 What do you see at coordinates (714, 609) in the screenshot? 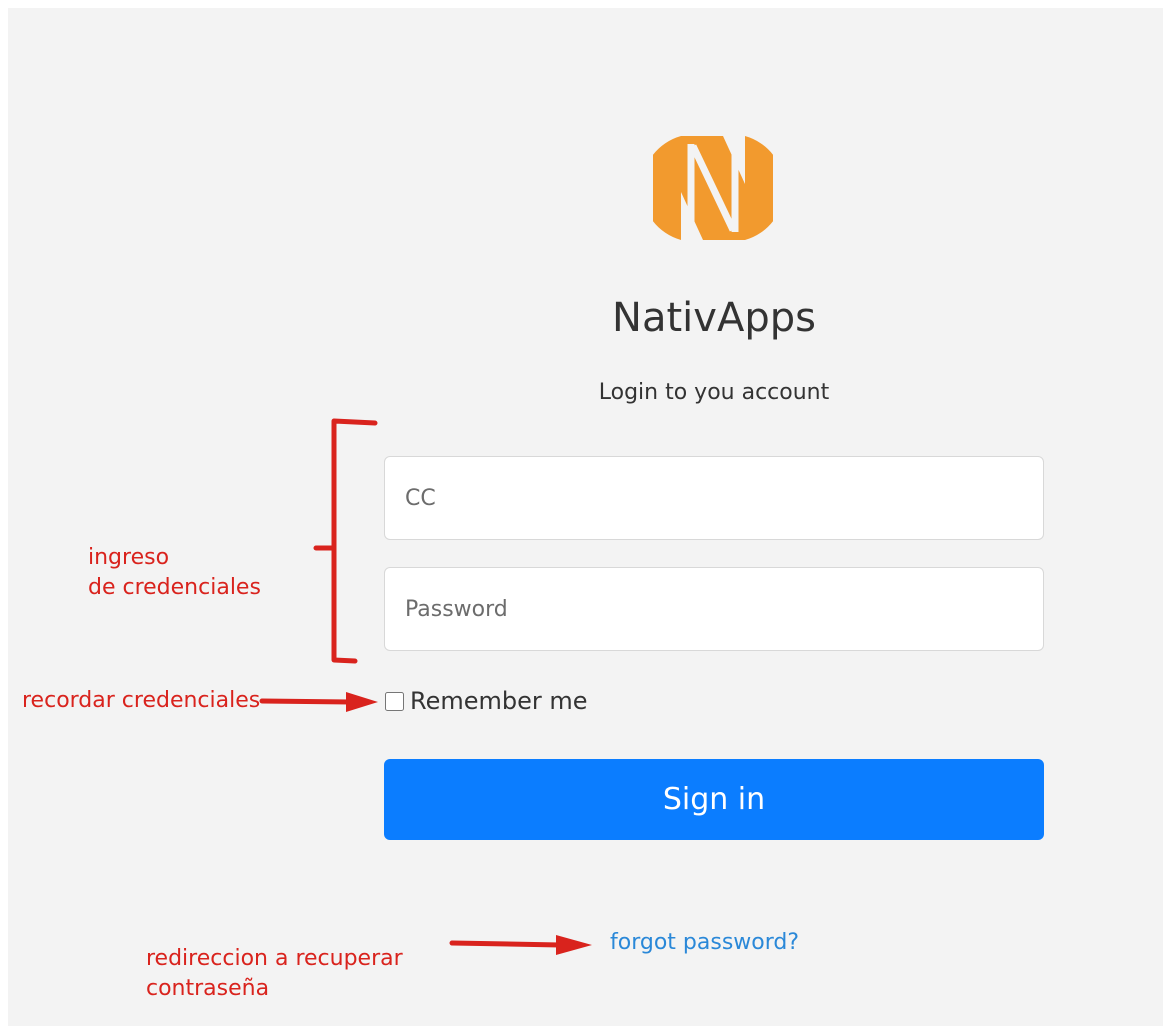
I see `password-input` at bounding box center [714, 609].